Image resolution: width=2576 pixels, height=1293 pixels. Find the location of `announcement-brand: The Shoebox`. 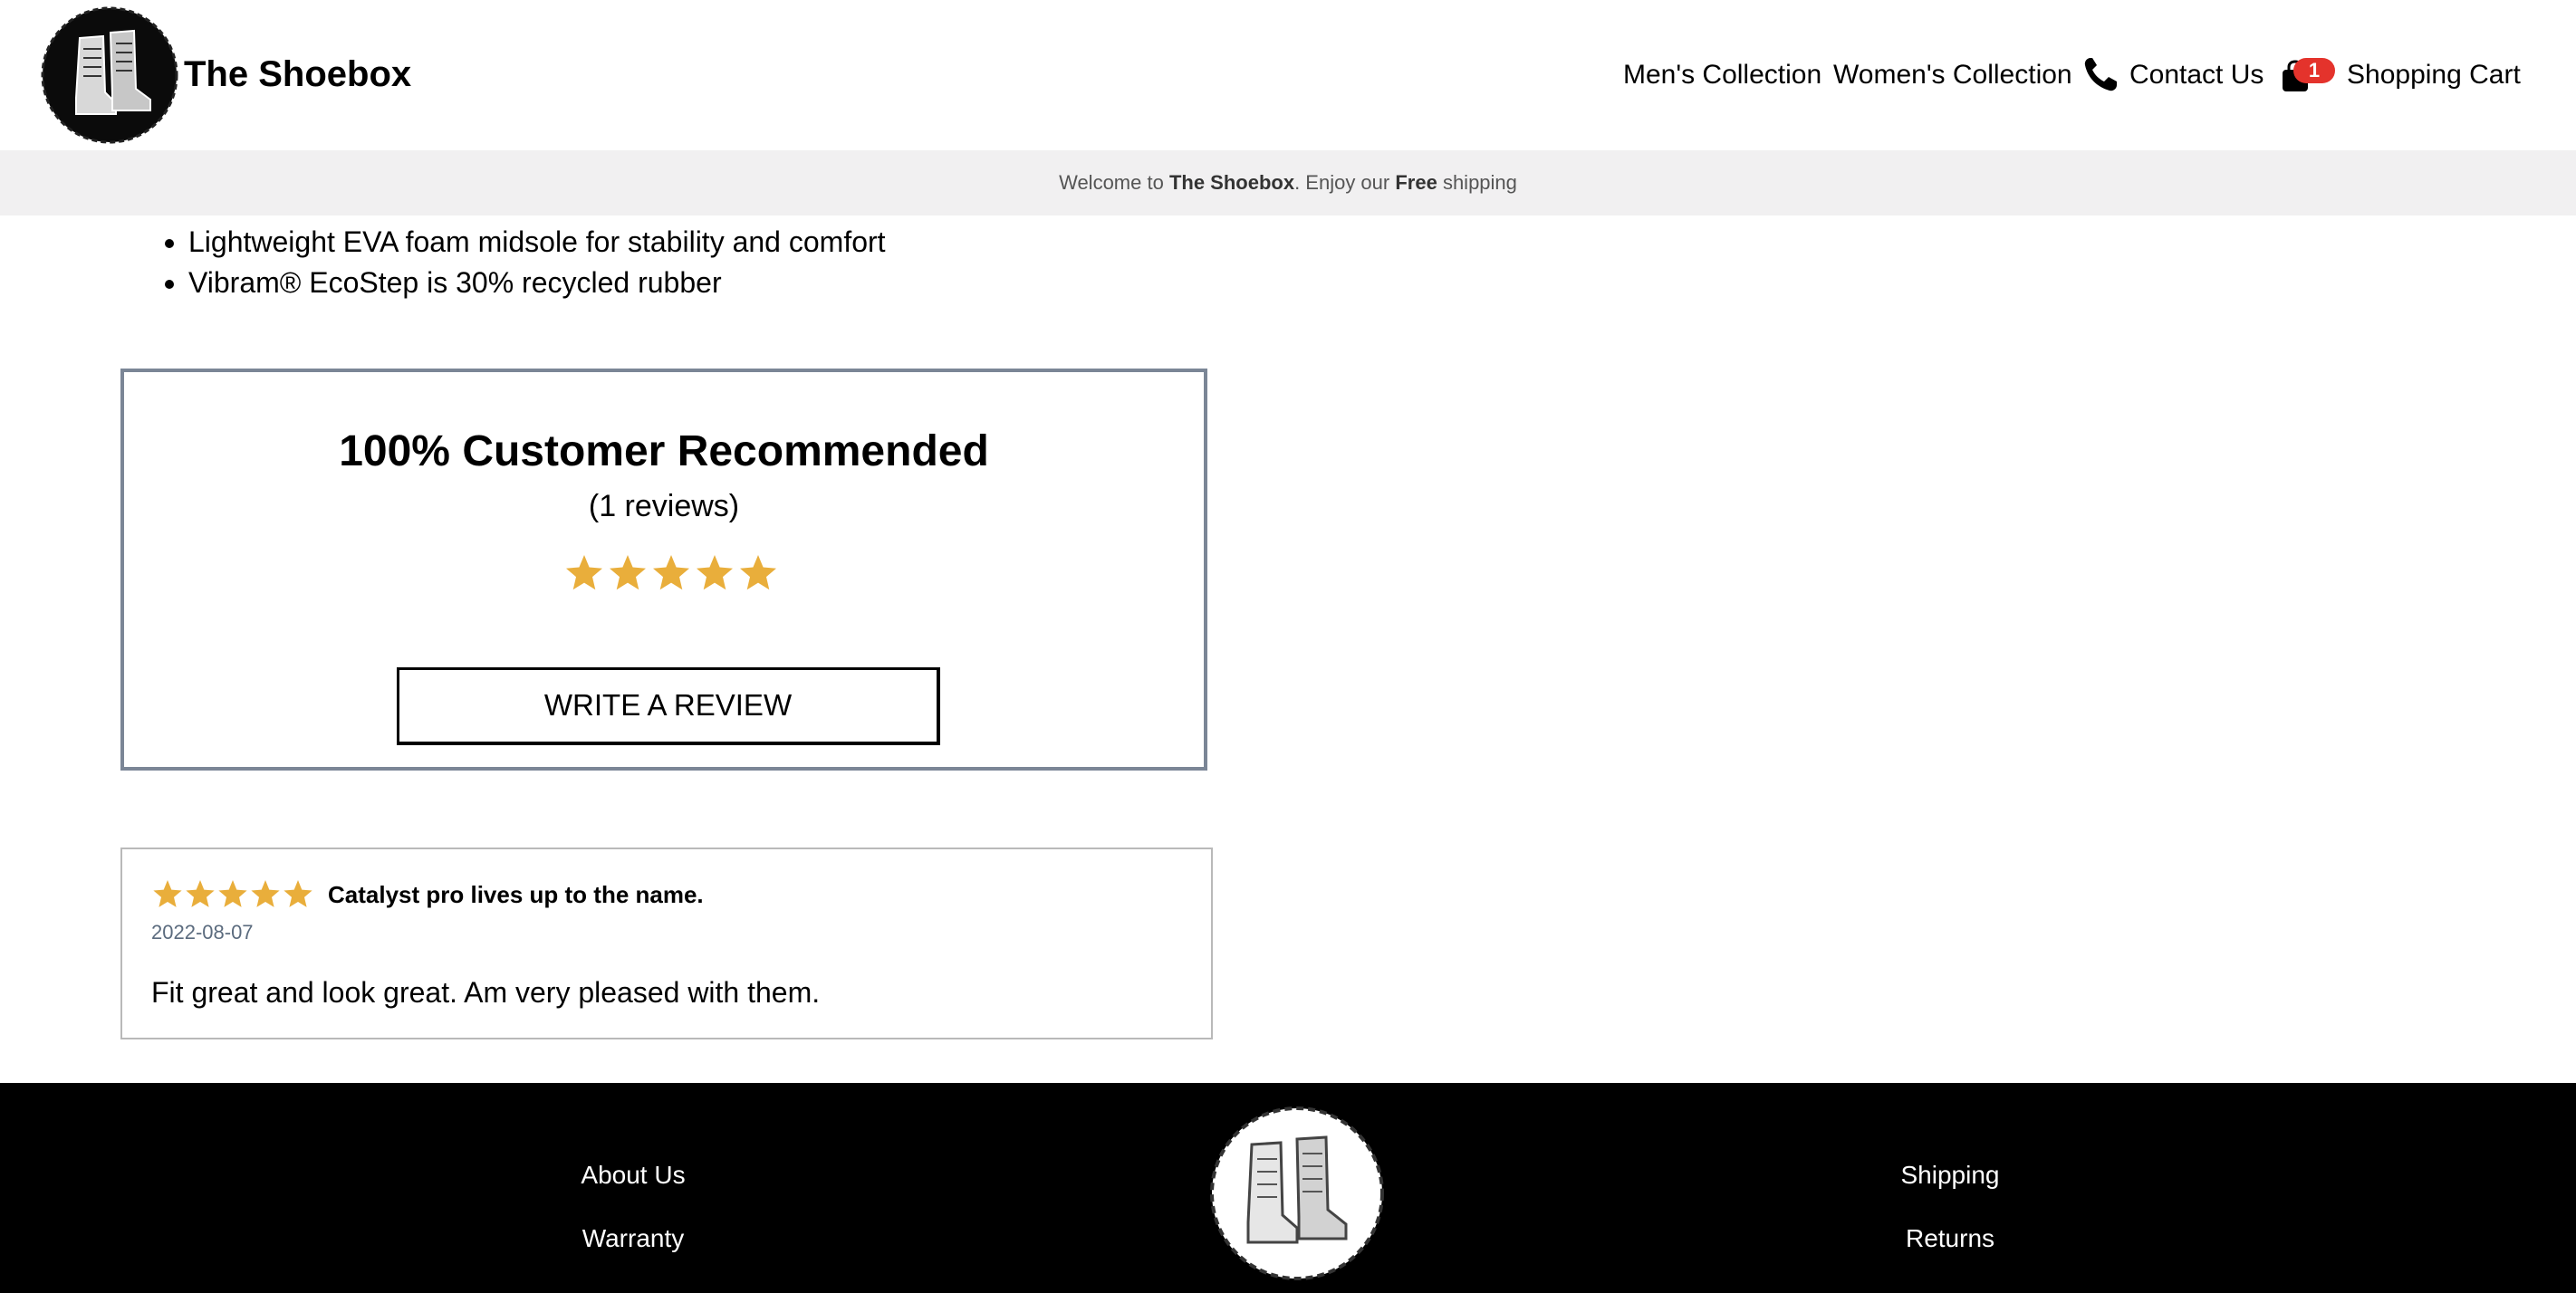

announcement-brand: The Shoebox is located at coordinates (1231, 182).